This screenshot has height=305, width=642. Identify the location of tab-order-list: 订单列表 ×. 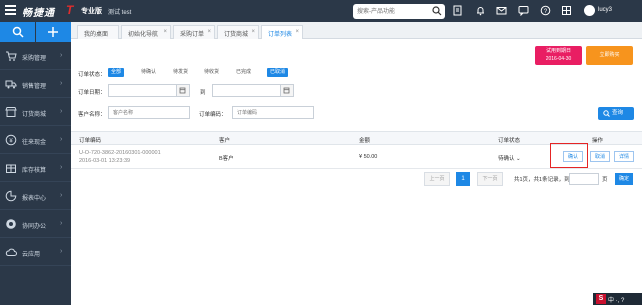
(282, 32).